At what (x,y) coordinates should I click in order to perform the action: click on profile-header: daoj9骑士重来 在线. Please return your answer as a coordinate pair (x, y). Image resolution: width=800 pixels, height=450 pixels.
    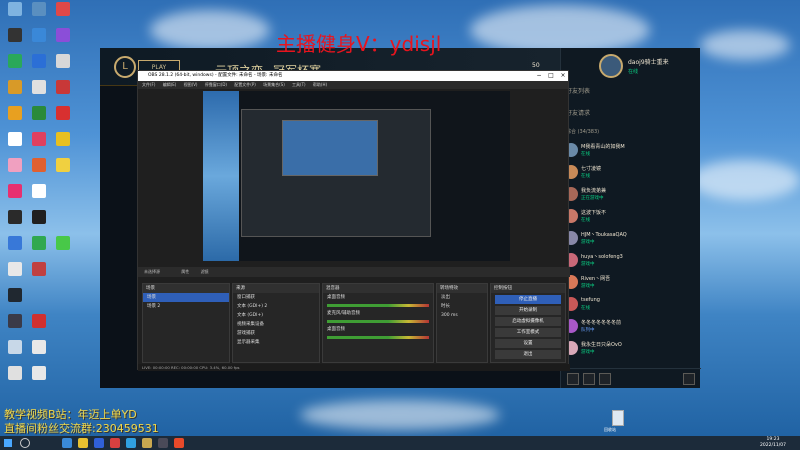
    Looking at the image, I should click on (630, 67).